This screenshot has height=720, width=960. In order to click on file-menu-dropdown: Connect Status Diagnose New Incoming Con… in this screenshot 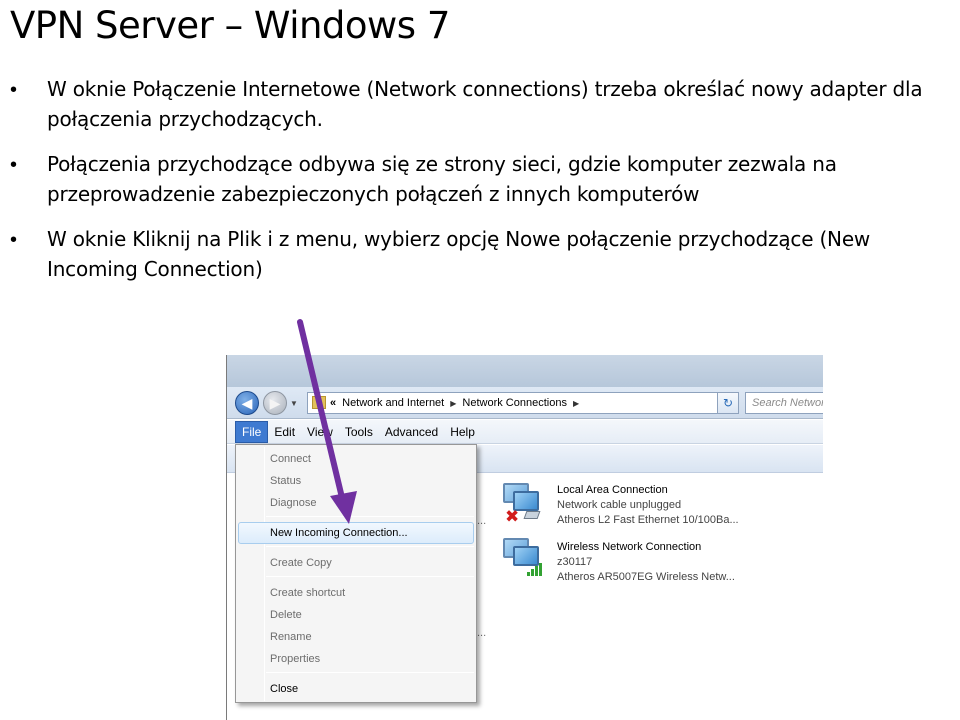, I will do `click(356, 573)`.